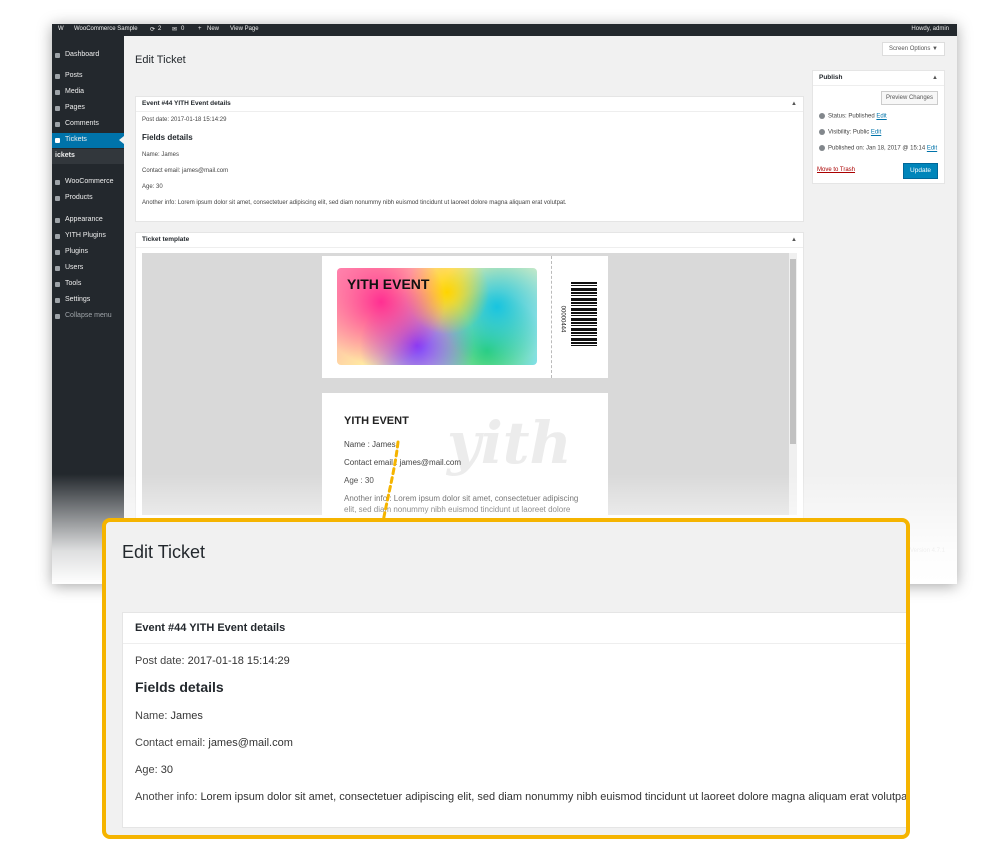  Describe the element at coordinates (88, 182) in the screenshot. I see `sidebar-item-woocommerce: WooCommerce` at that location.